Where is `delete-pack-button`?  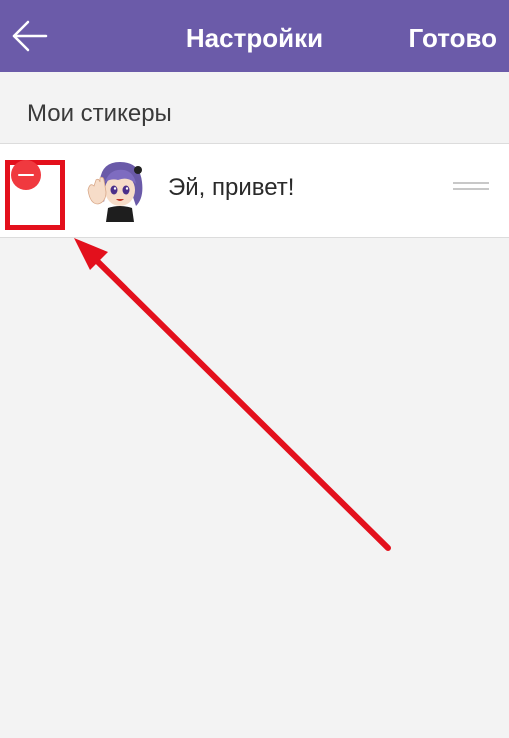
delete-pack-button is located at coordinates (26, 175).